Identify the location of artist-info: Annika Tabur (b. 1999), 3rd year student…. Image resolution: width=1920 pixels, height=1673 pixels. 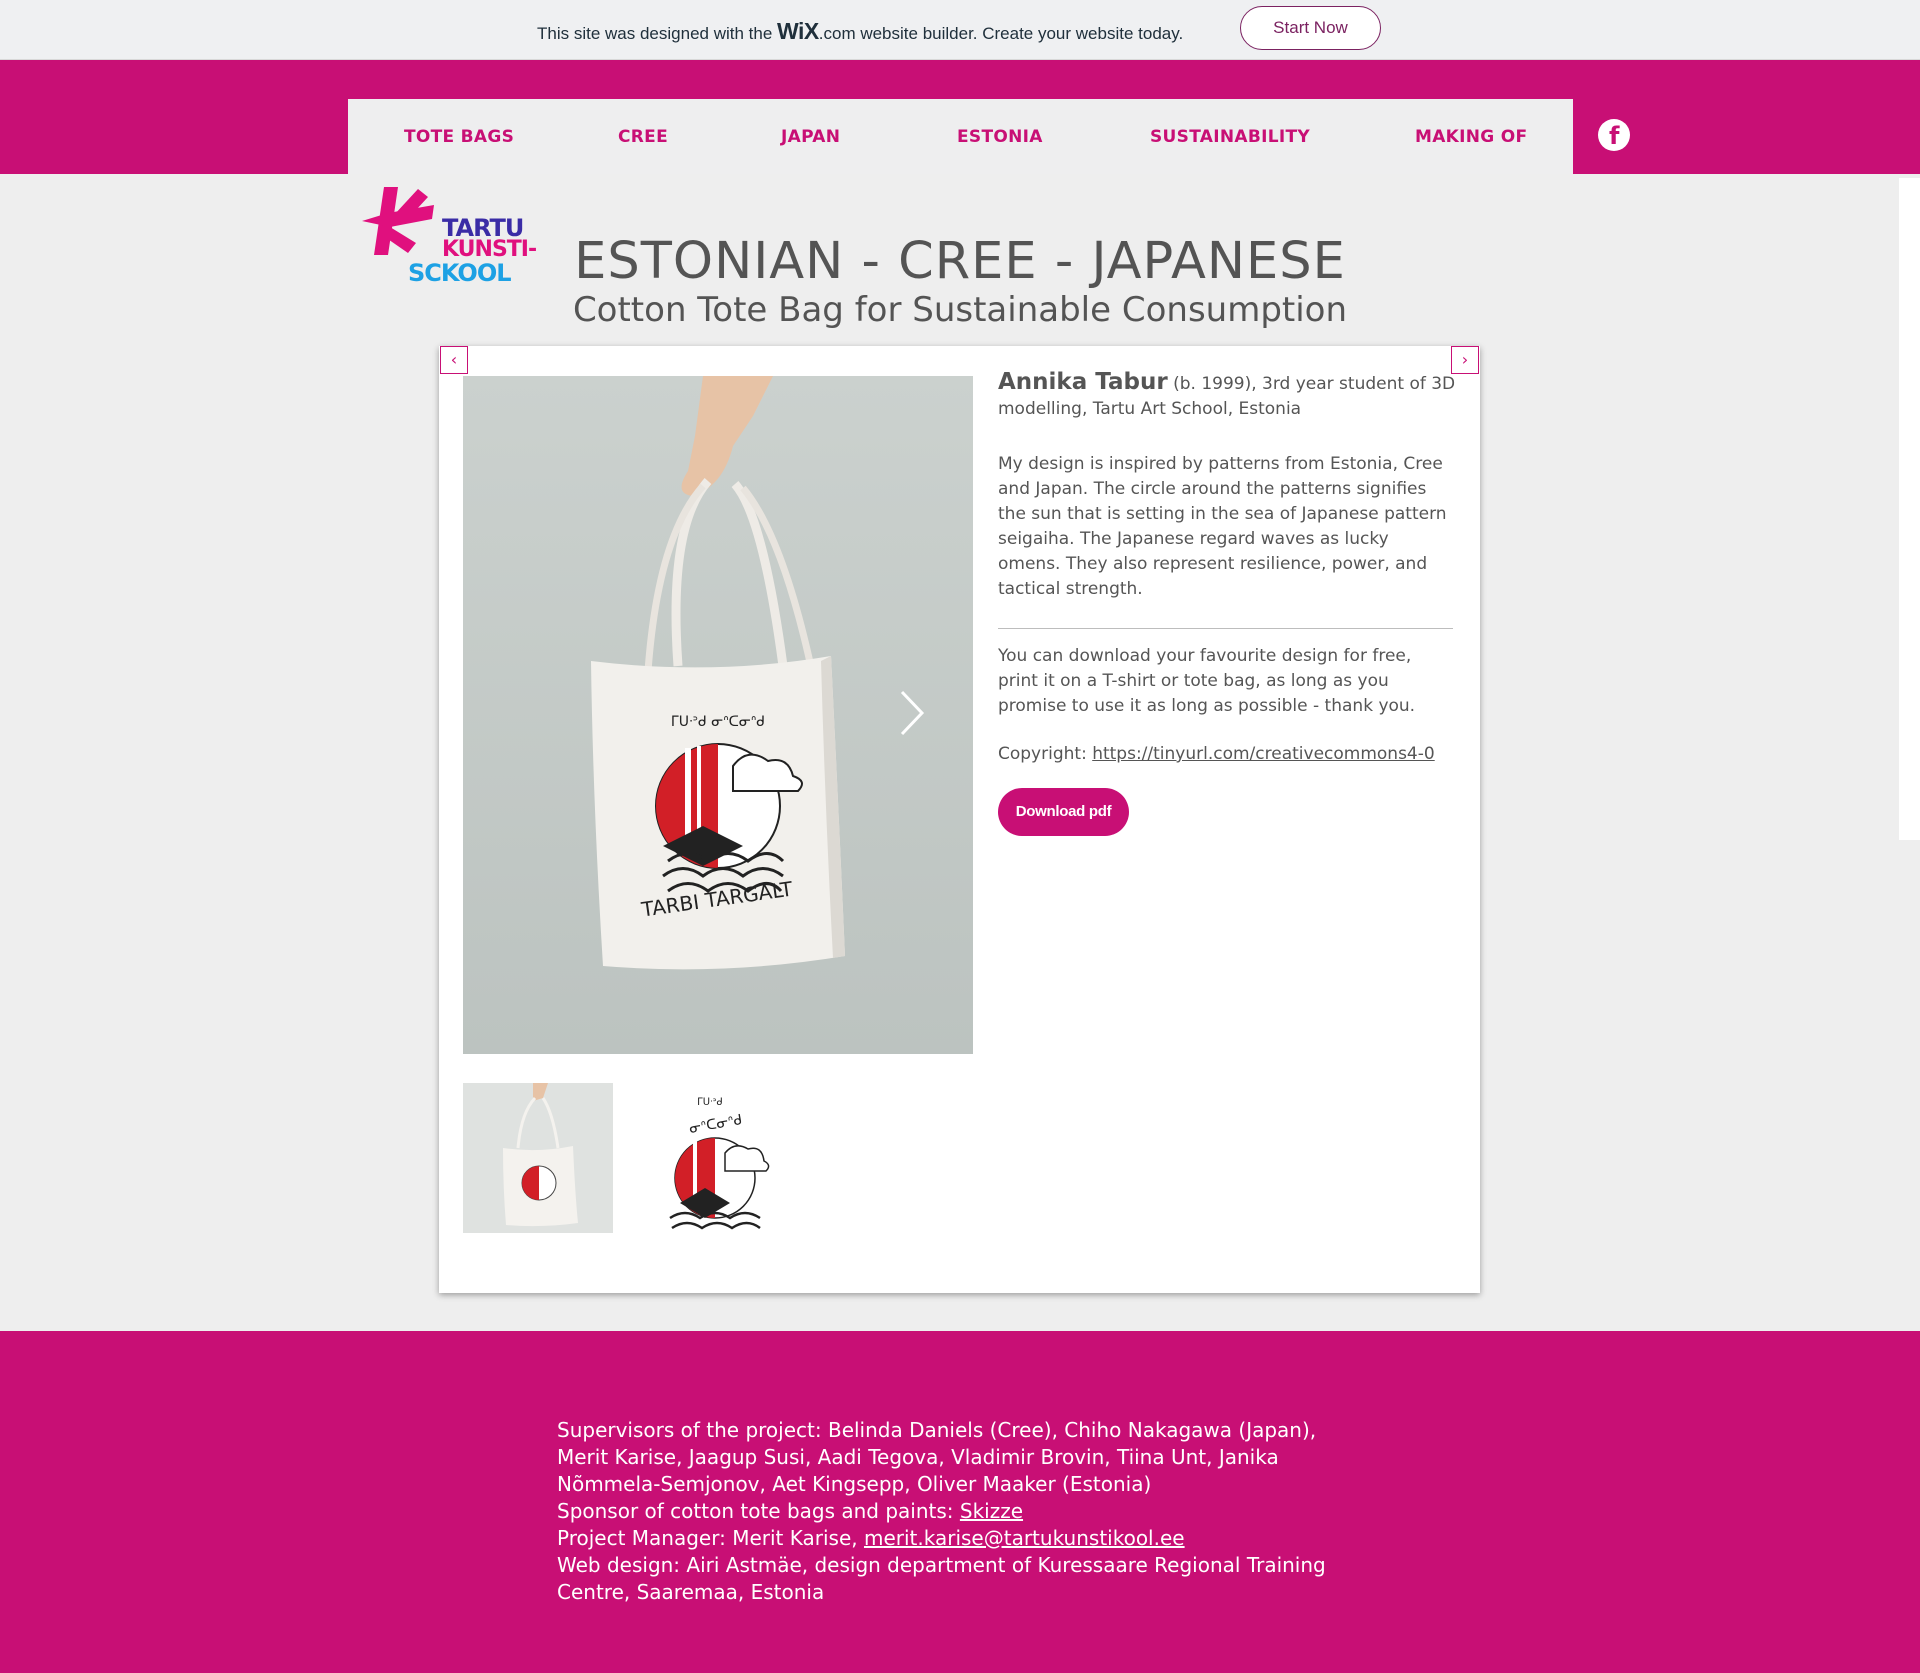
(1228, 566).